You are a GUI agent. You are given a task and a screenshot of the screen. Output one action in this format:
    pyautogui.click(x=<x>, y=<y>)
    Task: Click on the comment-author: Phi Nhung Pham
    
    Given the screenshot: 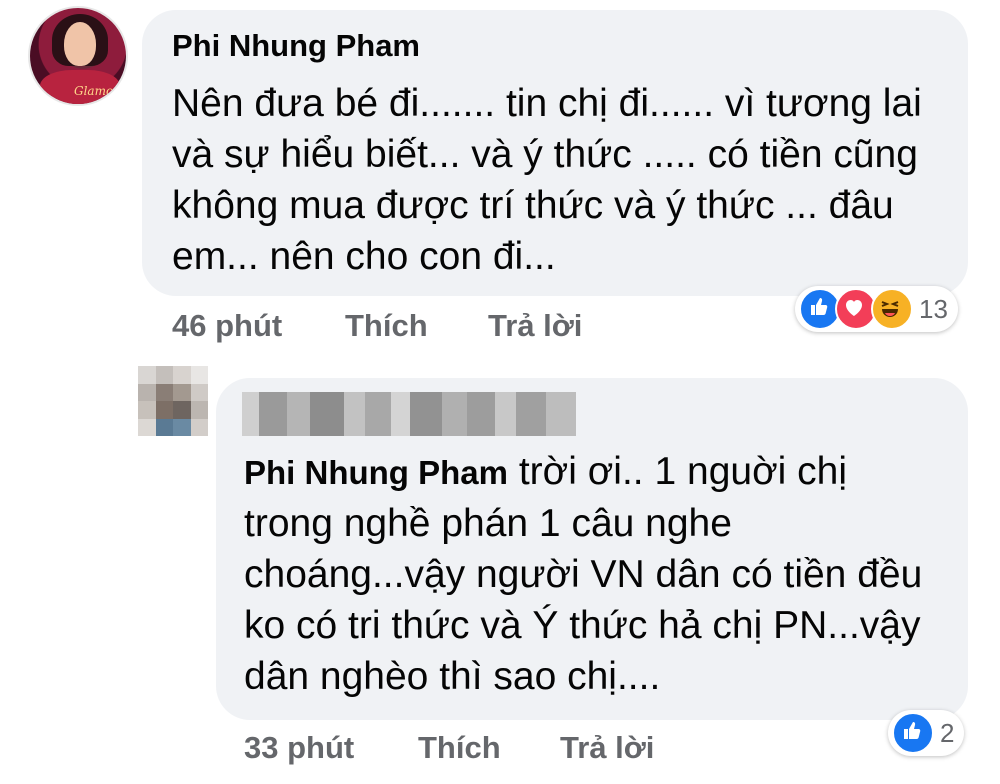 What is the action you would take?
    pyautogui.click(x=296, y=46)
    